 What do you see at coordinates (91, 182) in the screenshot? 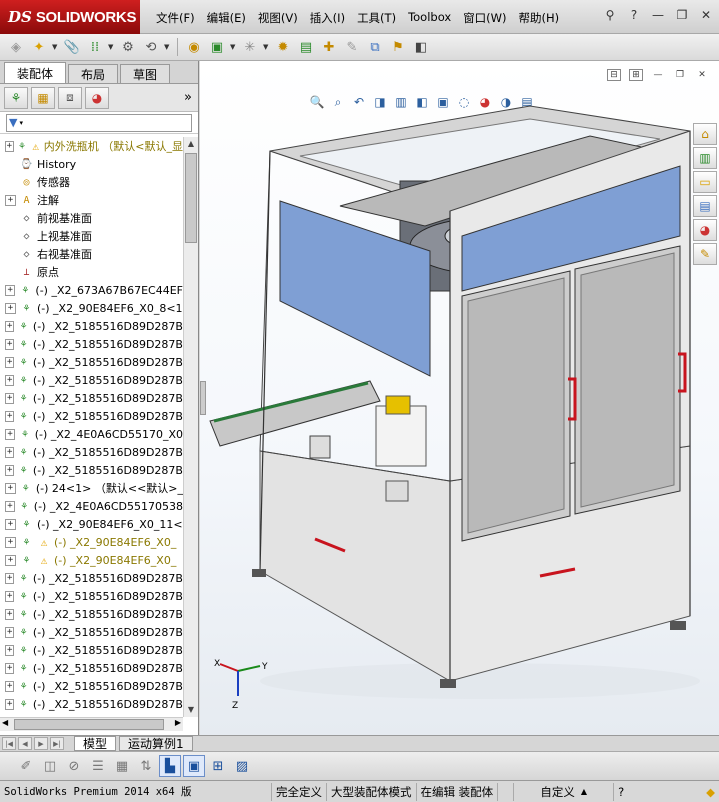
I see `tree-item: ◎ 传感器` at bounding box center [91, 182].